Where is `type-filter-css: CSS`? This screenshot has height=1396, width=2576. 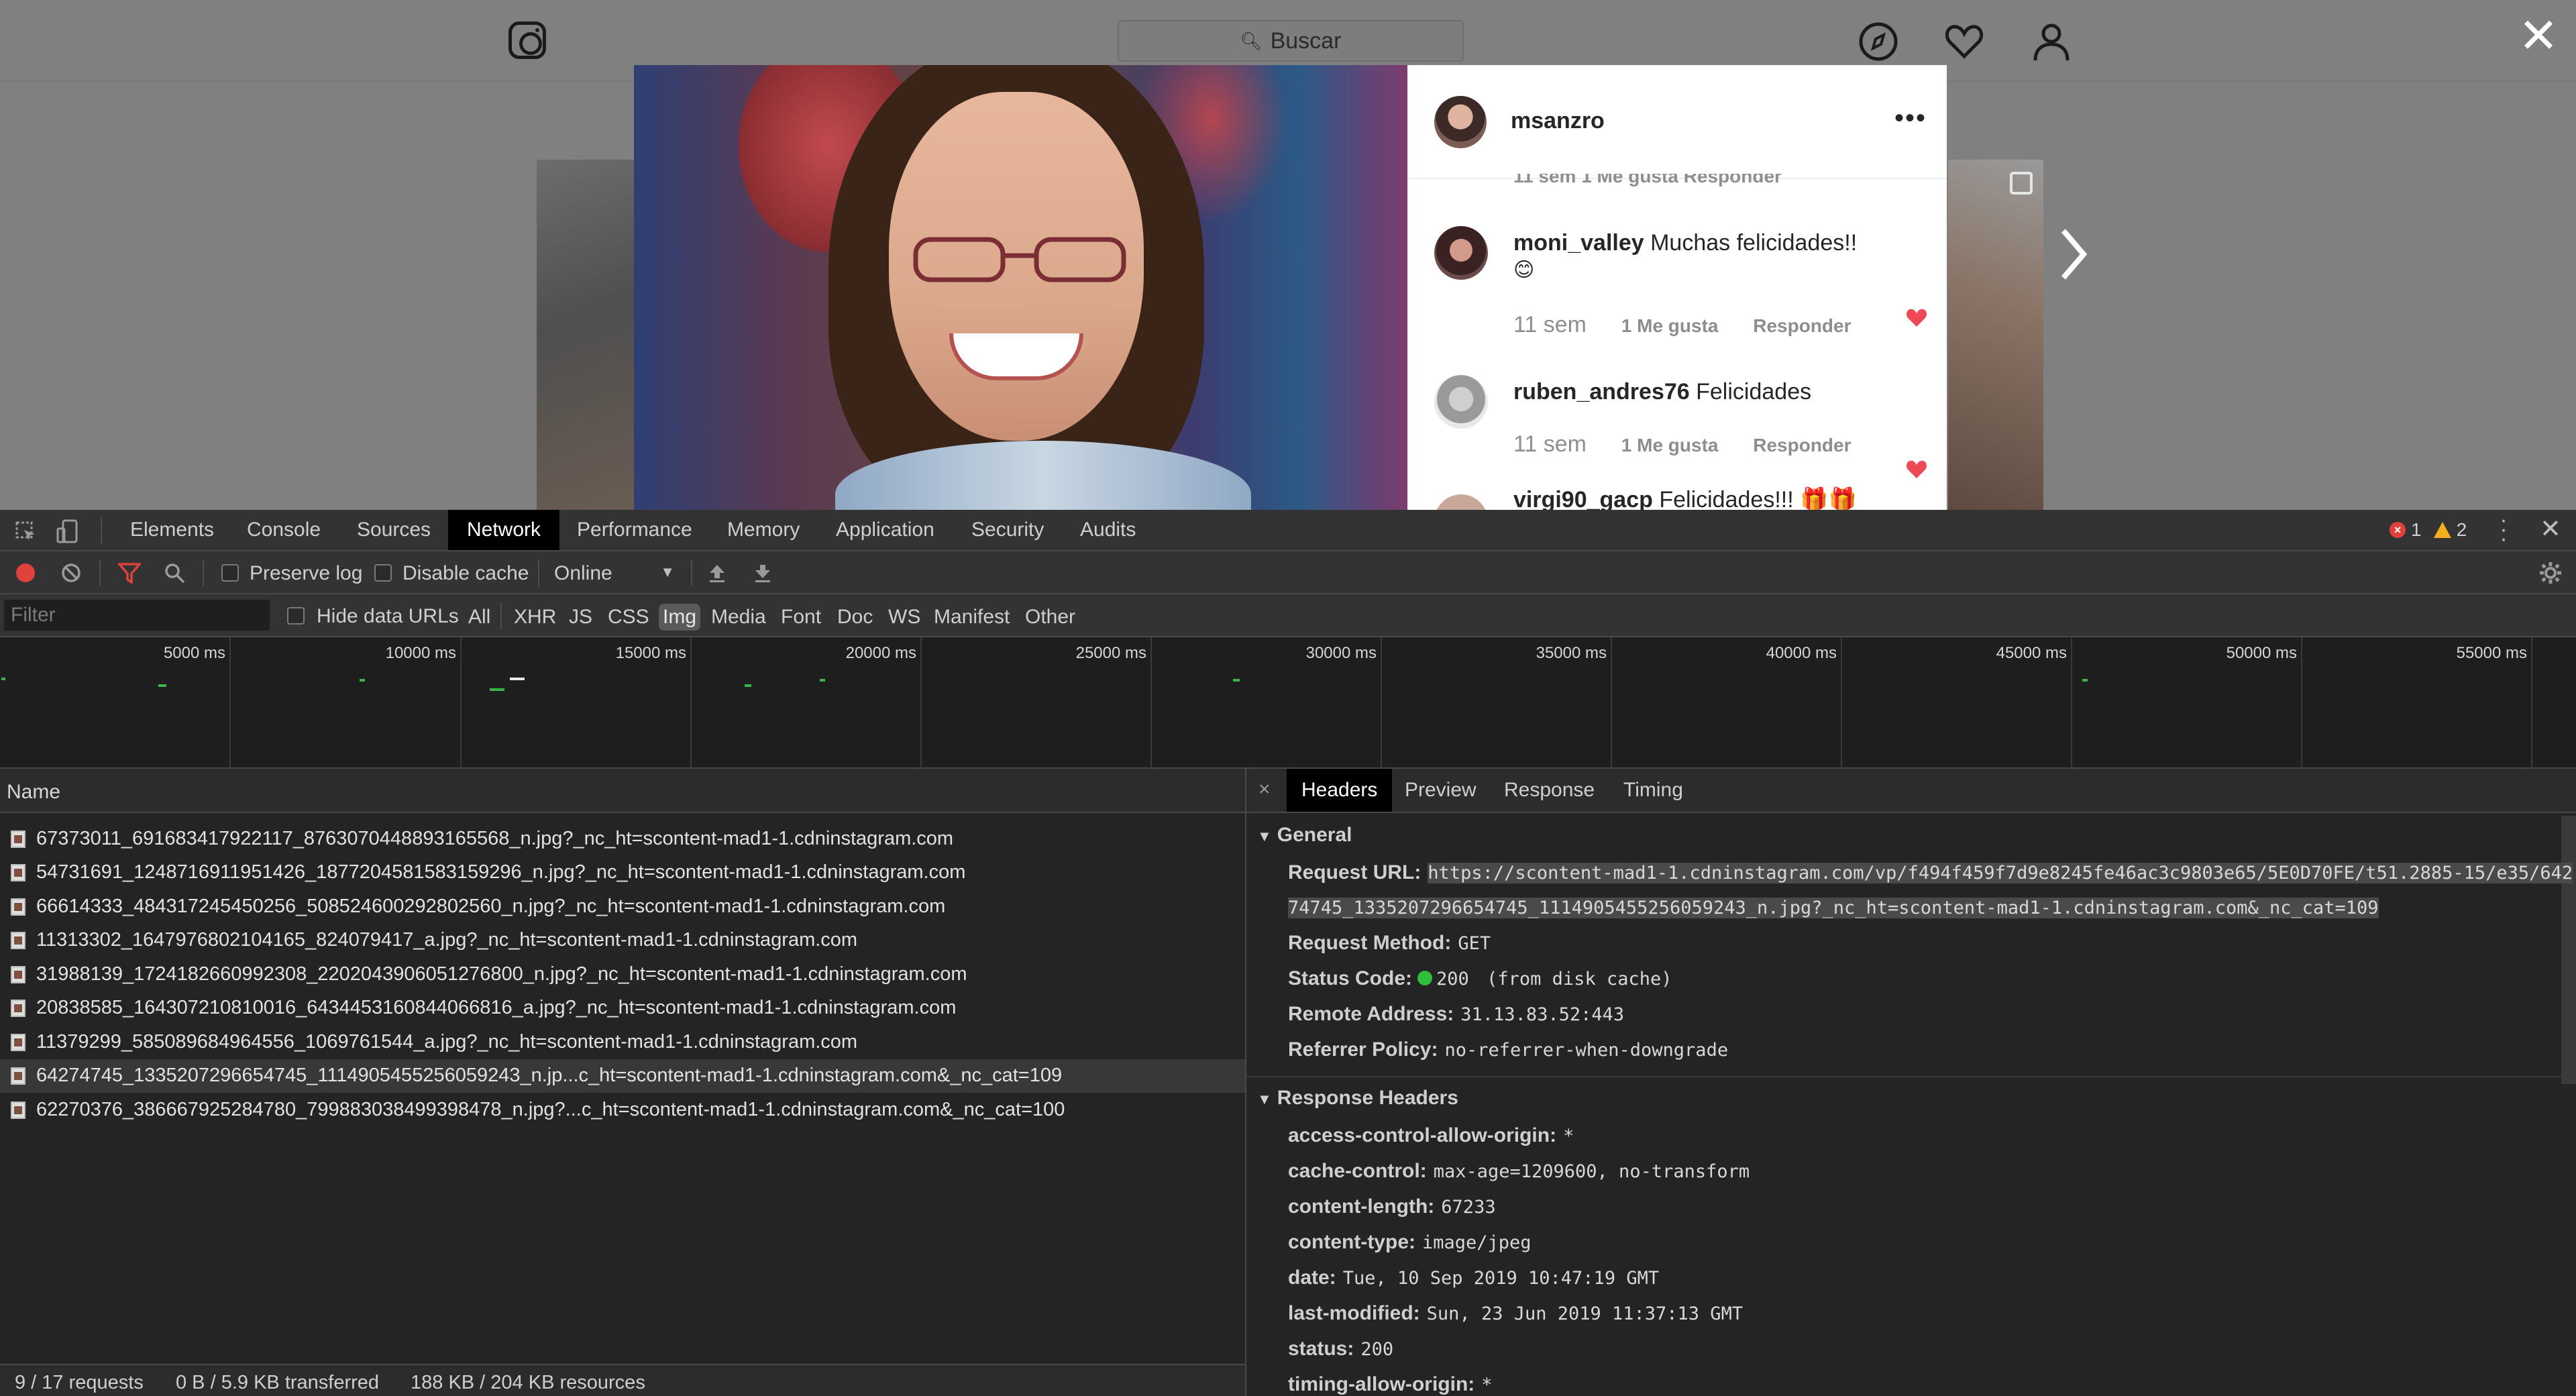
type-filter-css: CSS is located at coordinates (628, 617).